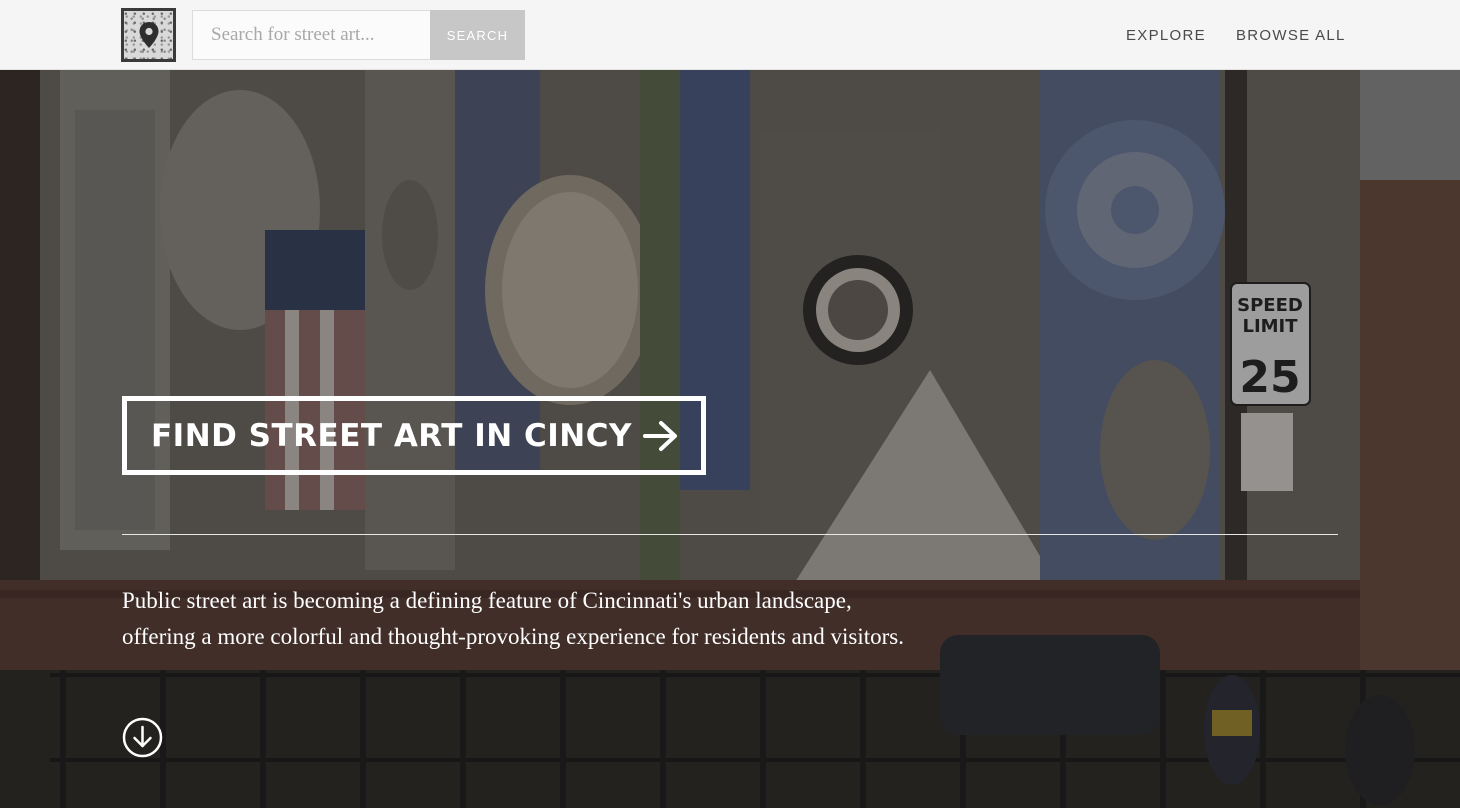 The height and width of the screenshot is (808, 1460). What do you see at coordinates (477, 35) in the screenshot?
I see `search-button: SEARCH` at bounding box center [477, 35].